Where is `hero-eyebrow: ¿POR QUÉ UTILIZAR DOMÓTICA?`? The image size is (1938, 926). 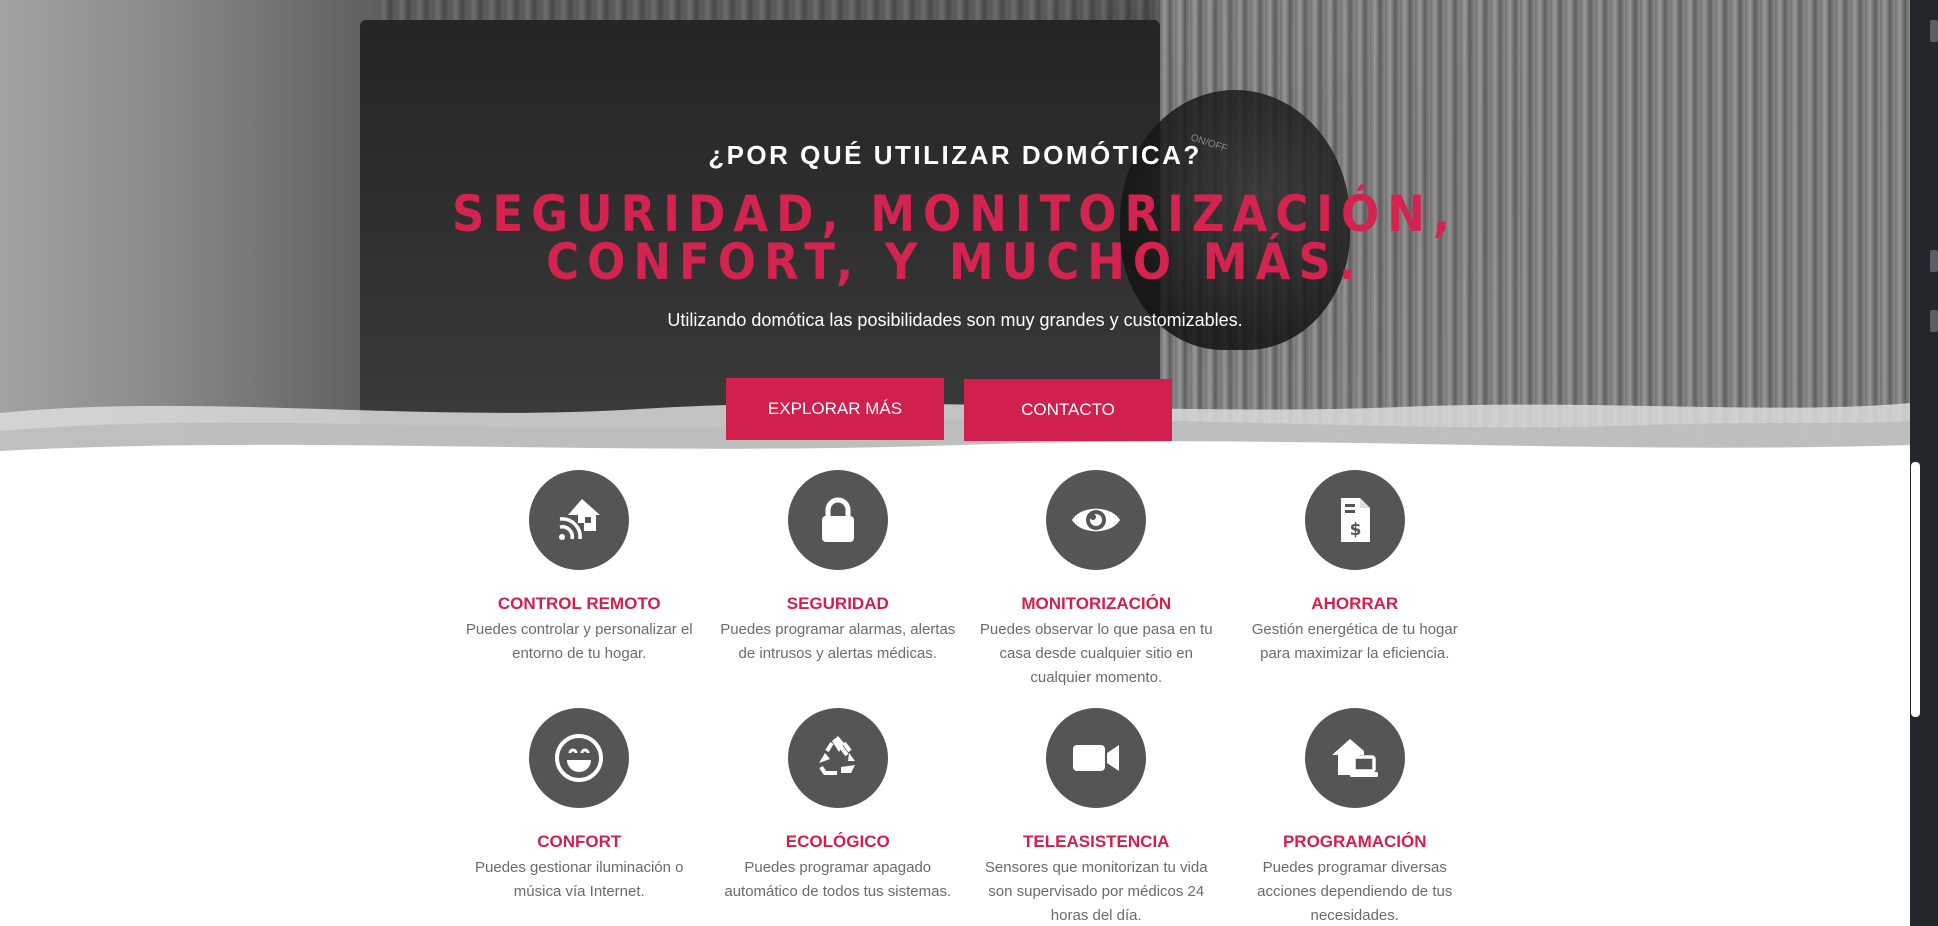
hero-eyebrow: ¿POR QUÉ UTILIZAR DOMÓTICA? is located at coordinates (955, 155).